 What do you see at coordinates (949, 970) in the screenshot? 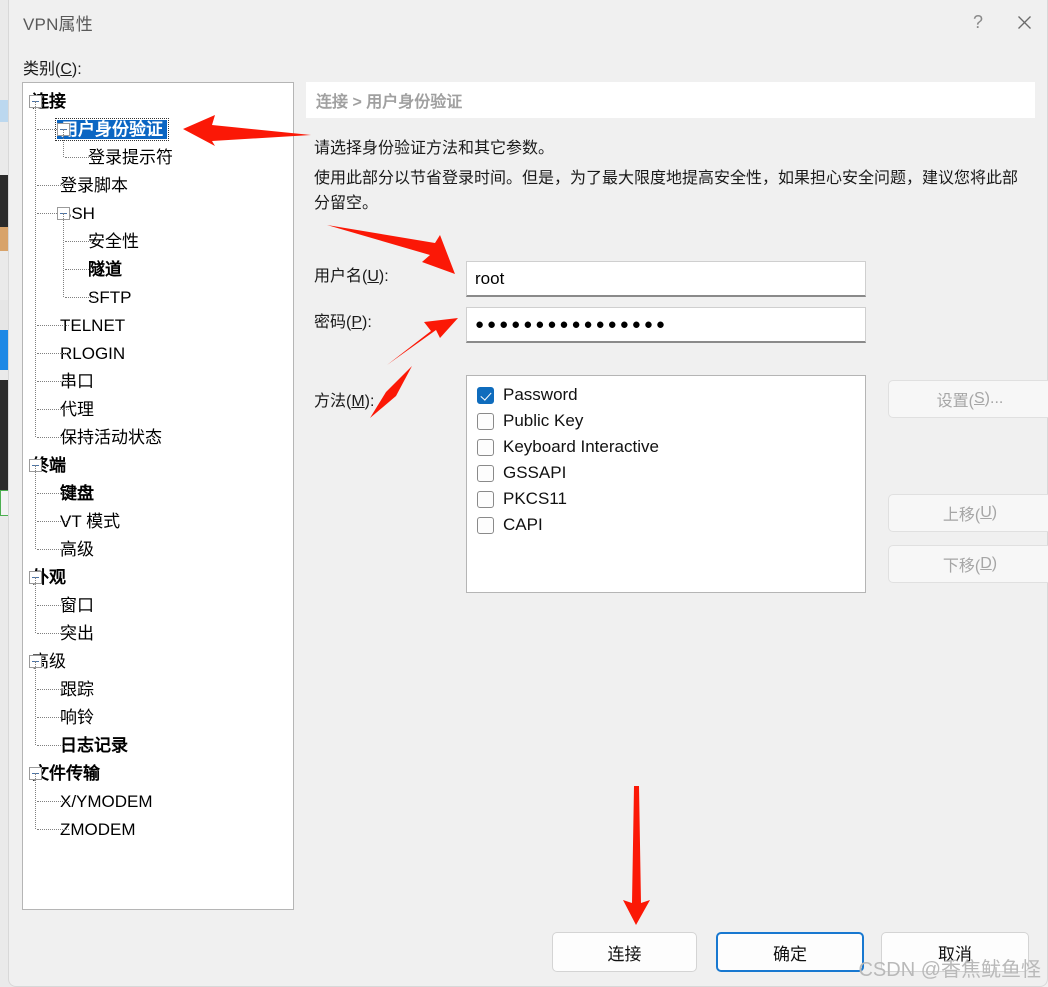
I see `watermark: CSDN @香焦鱿鱼怪` at bounding box center [949, 970].